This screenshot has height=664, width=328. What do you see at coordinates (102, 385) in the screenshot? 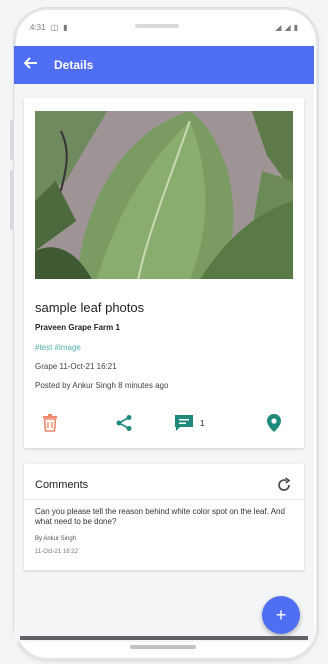
I see `posted-by: Posted by Ankur Singh 8 minutes ago` at bounding box center [102, 385].